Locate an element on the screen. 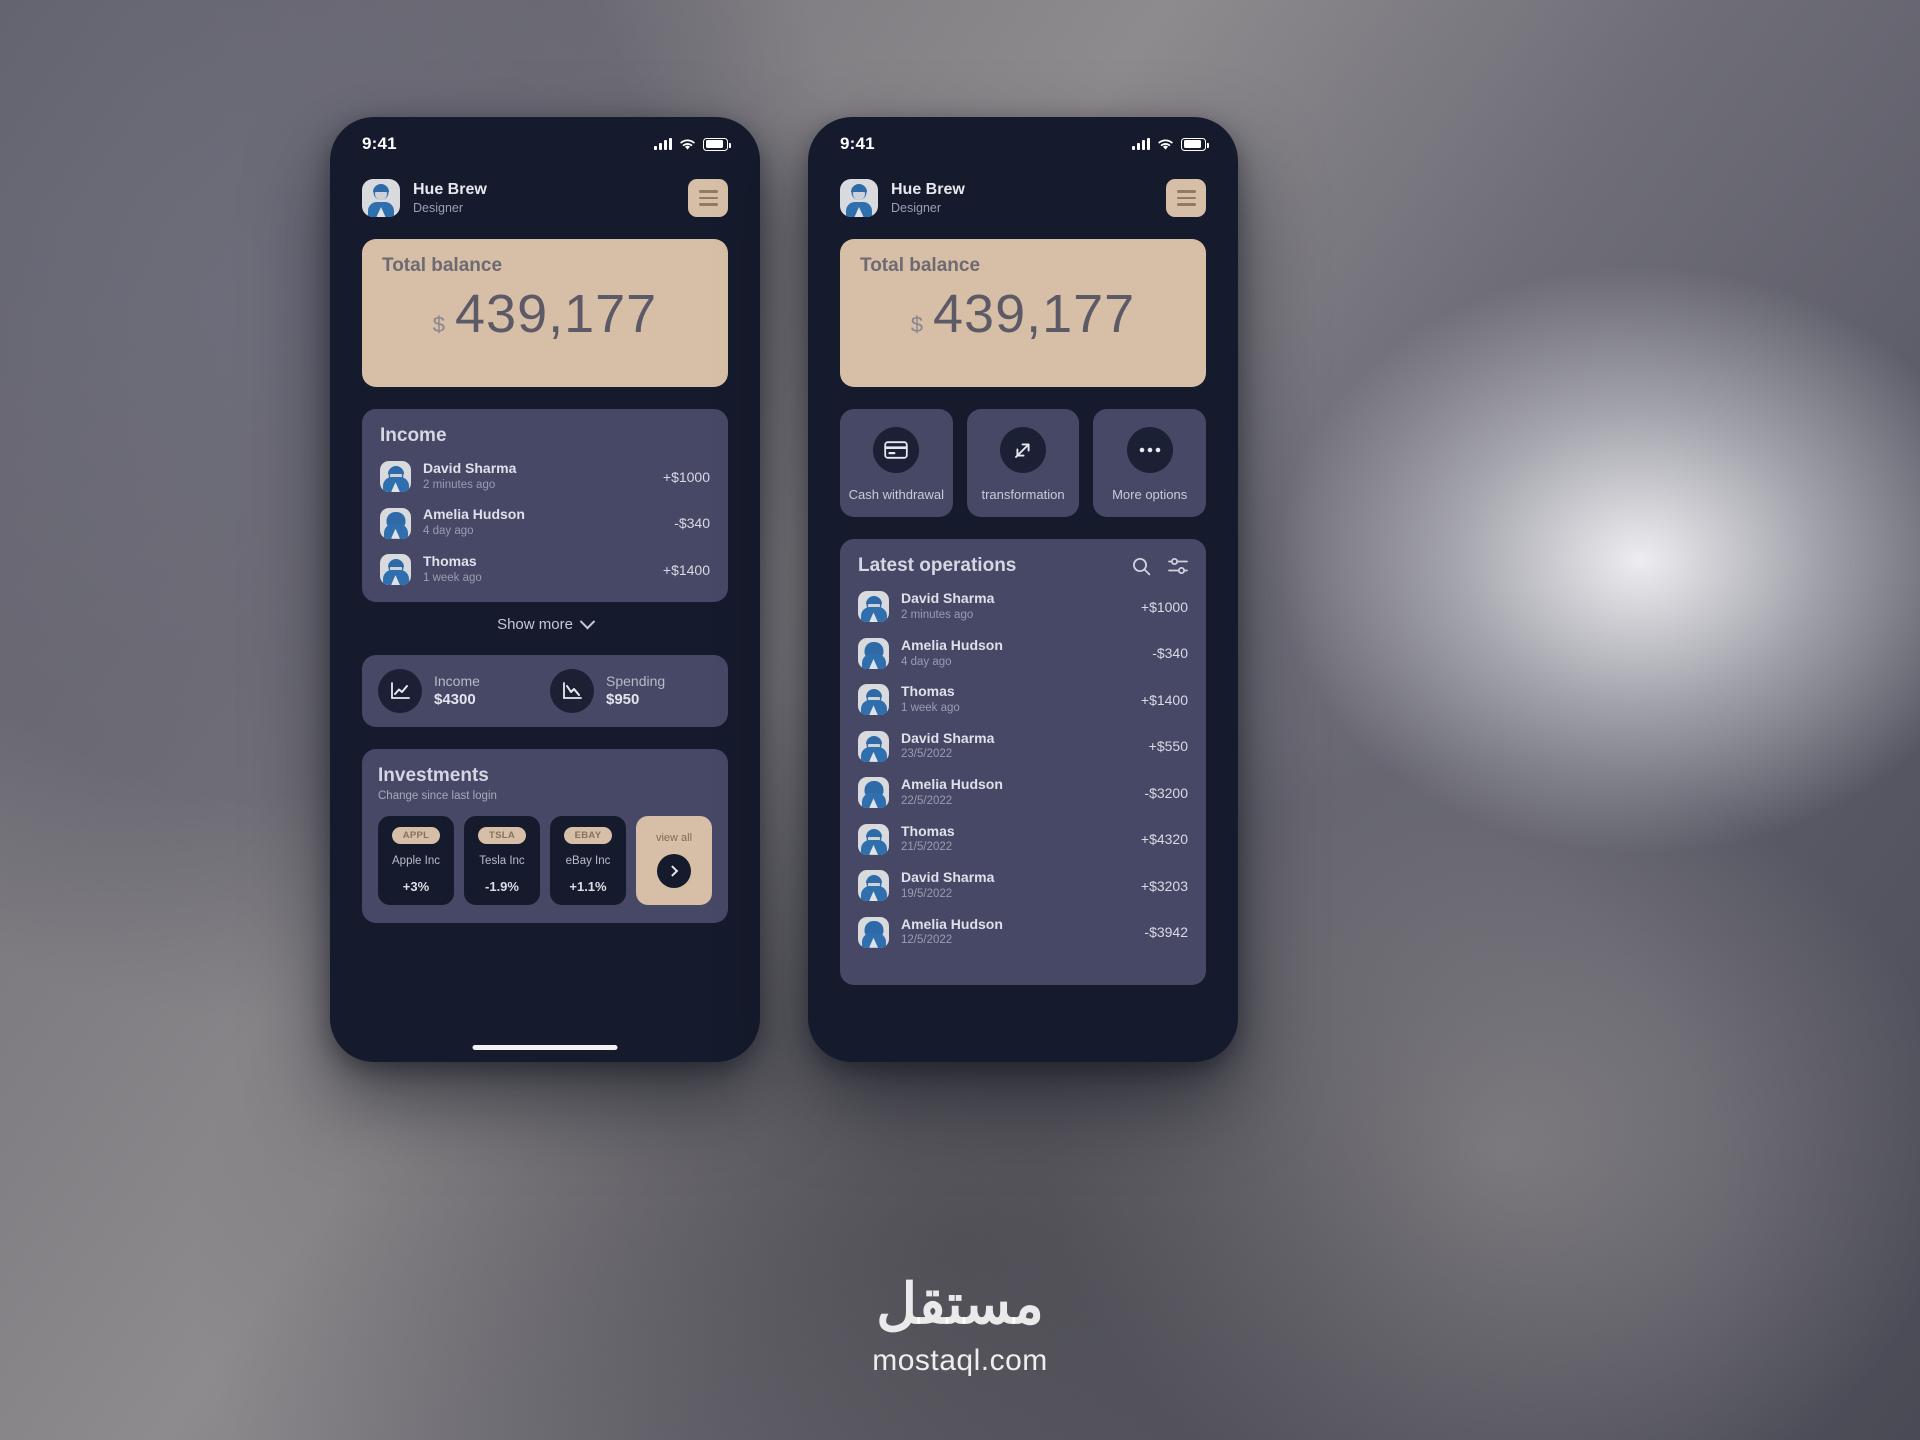 This screenshot has width=1920, height=1440. transaction-time: 22/5/2022 is located at coordinates (927, 800).